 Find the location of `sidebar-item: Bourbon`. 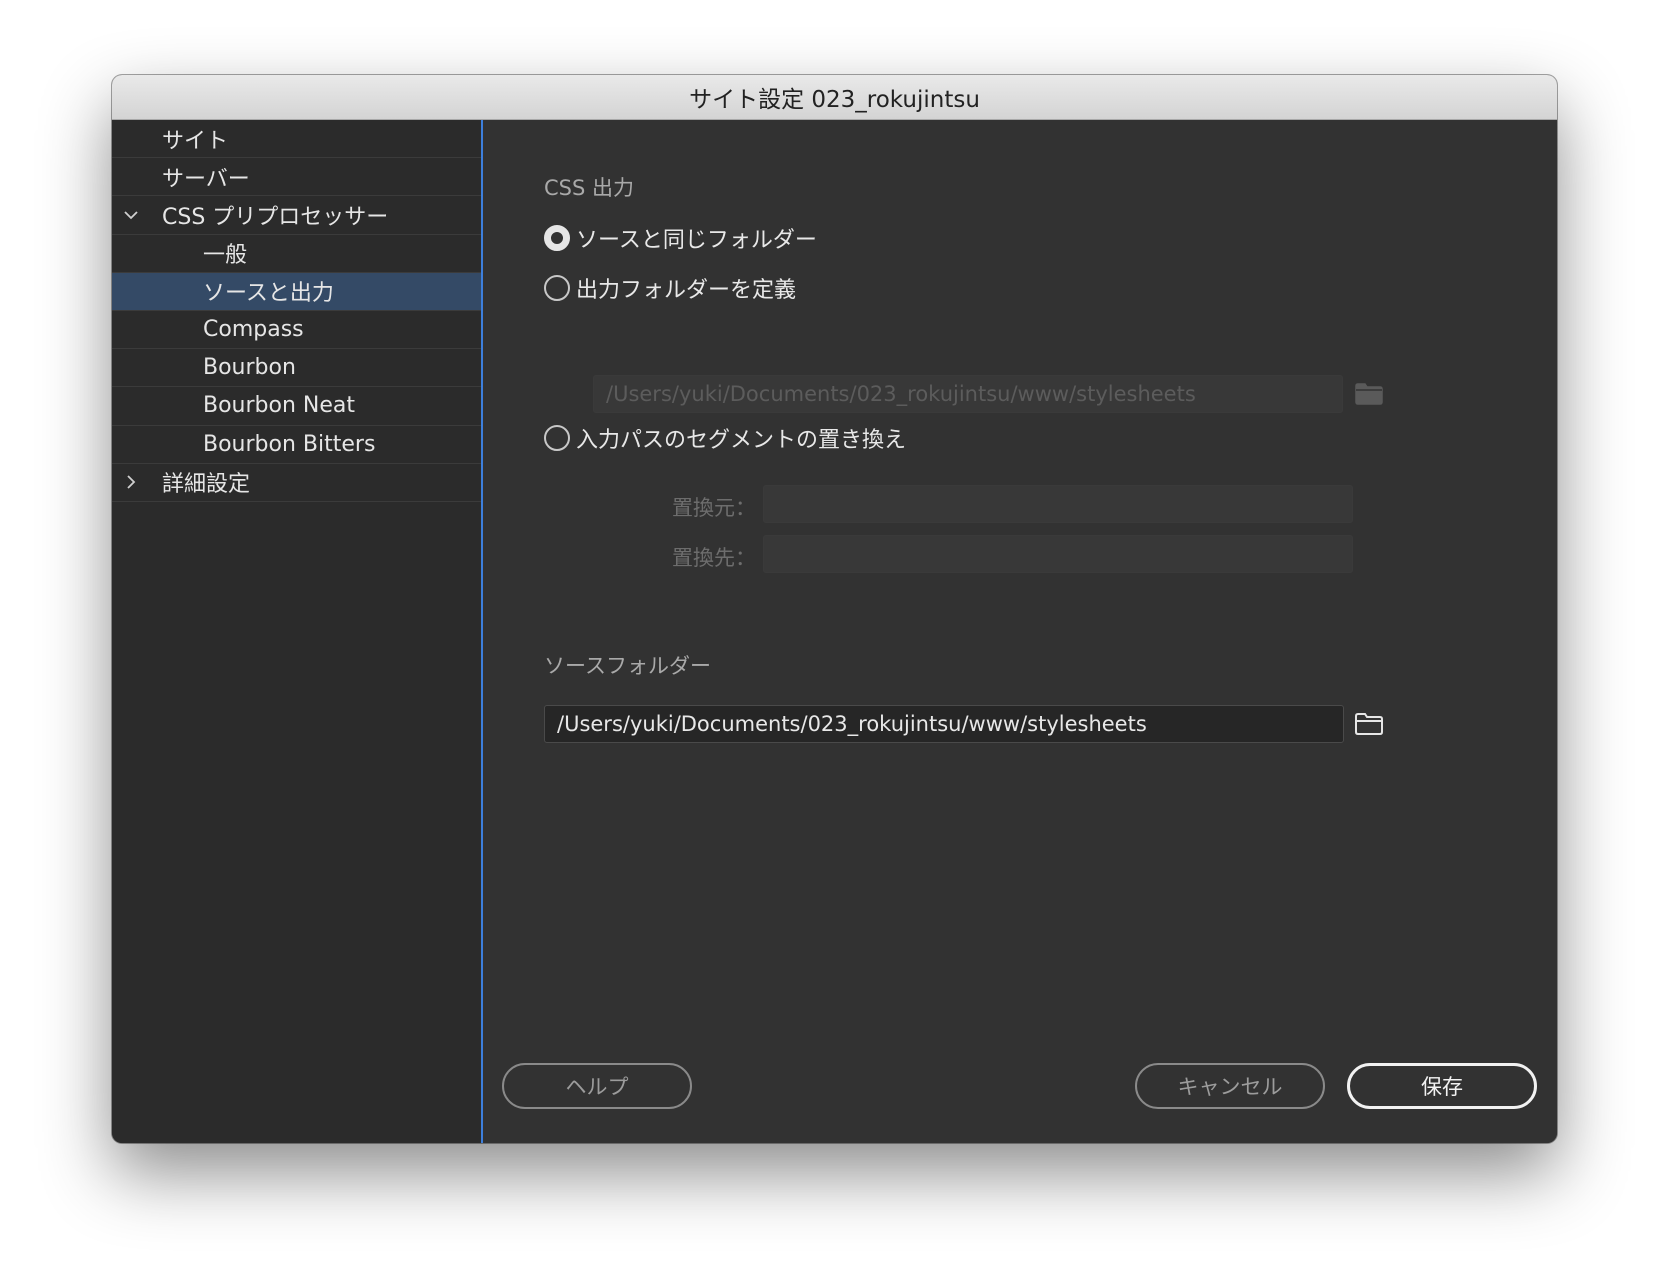

sidebar-item: Bourbon is located at coordinates (296, 368).